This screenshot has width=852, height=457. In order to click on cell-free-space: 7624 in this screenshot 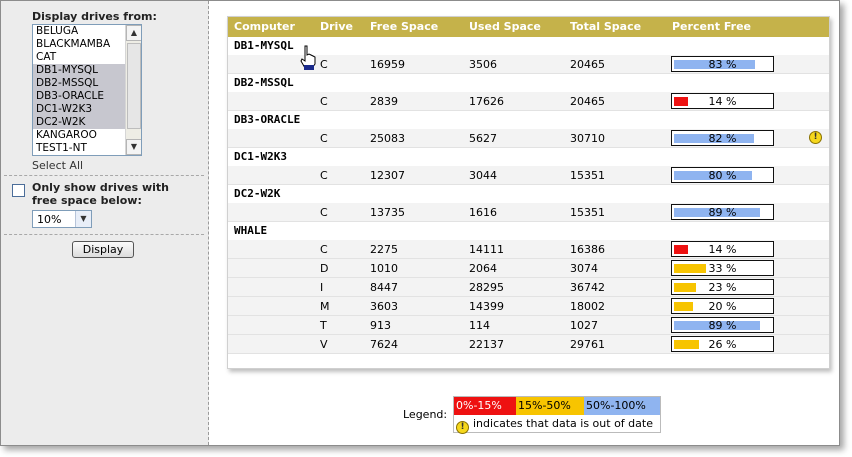, I will do `click(384, 344)`.